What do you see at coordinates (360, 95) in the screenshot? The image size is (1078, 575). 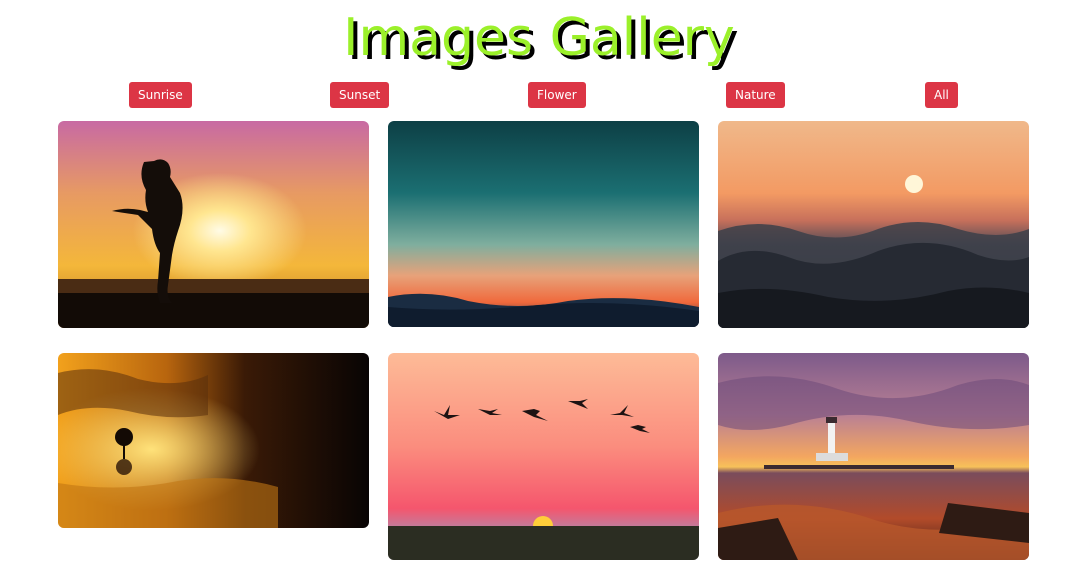 I see `filter-button-sunset: Sunset` at bounding box center [360, 95].